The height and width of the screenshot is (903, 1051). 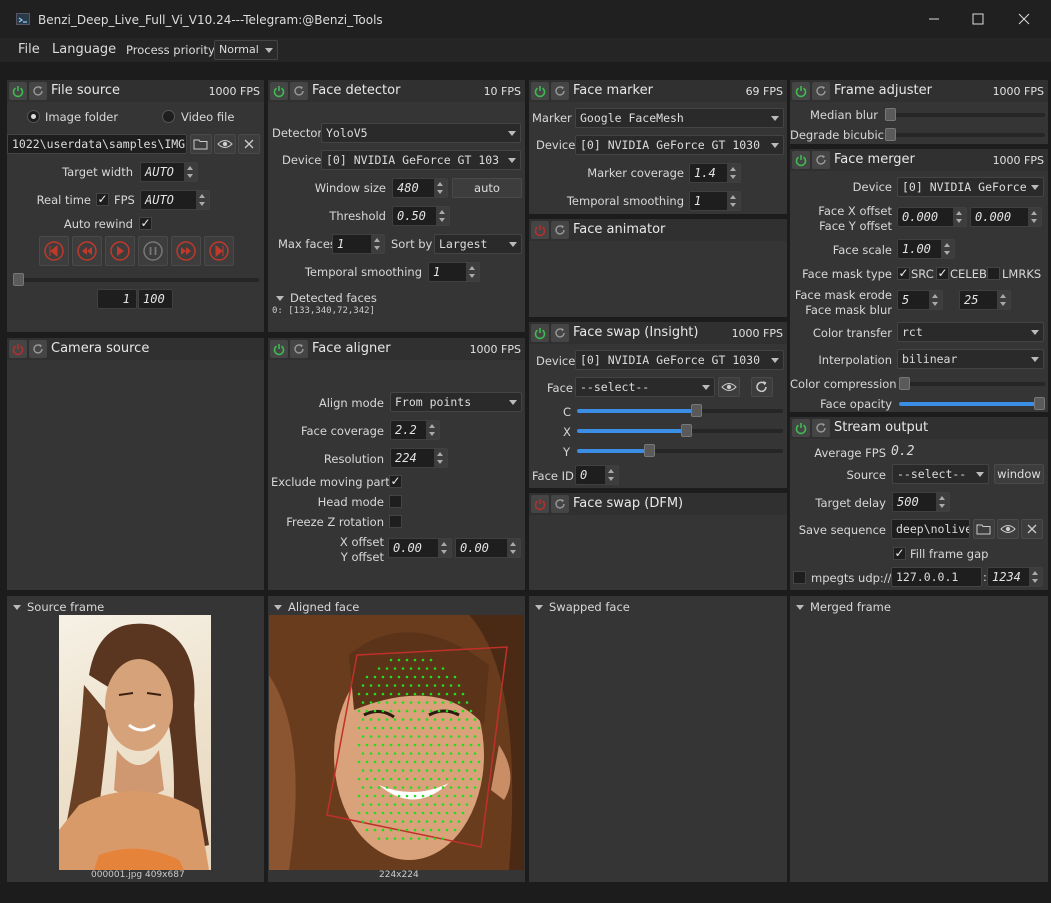 What do you see at coordinates (582, 607) in the screenshot?
I see `swapped-face-toggle: Swapped face` at bounding box center [582, 607].